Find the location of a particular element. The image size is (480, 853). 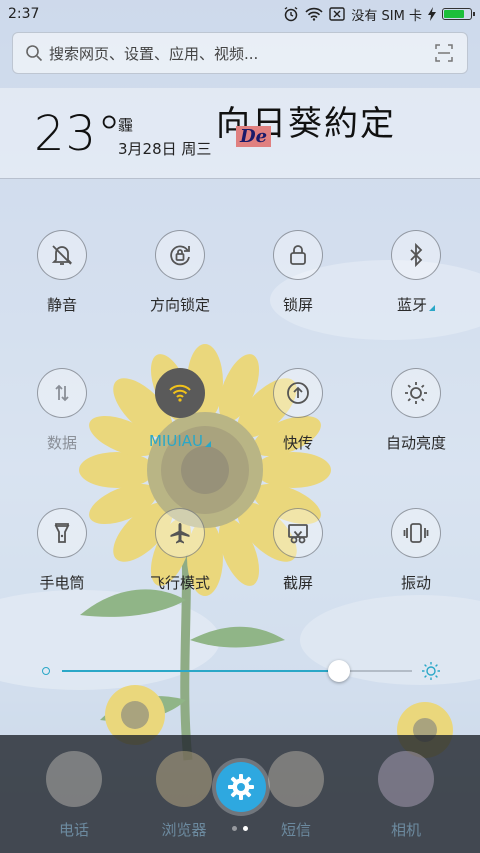

clock: 2:37 is located at coordinates (24, 14).